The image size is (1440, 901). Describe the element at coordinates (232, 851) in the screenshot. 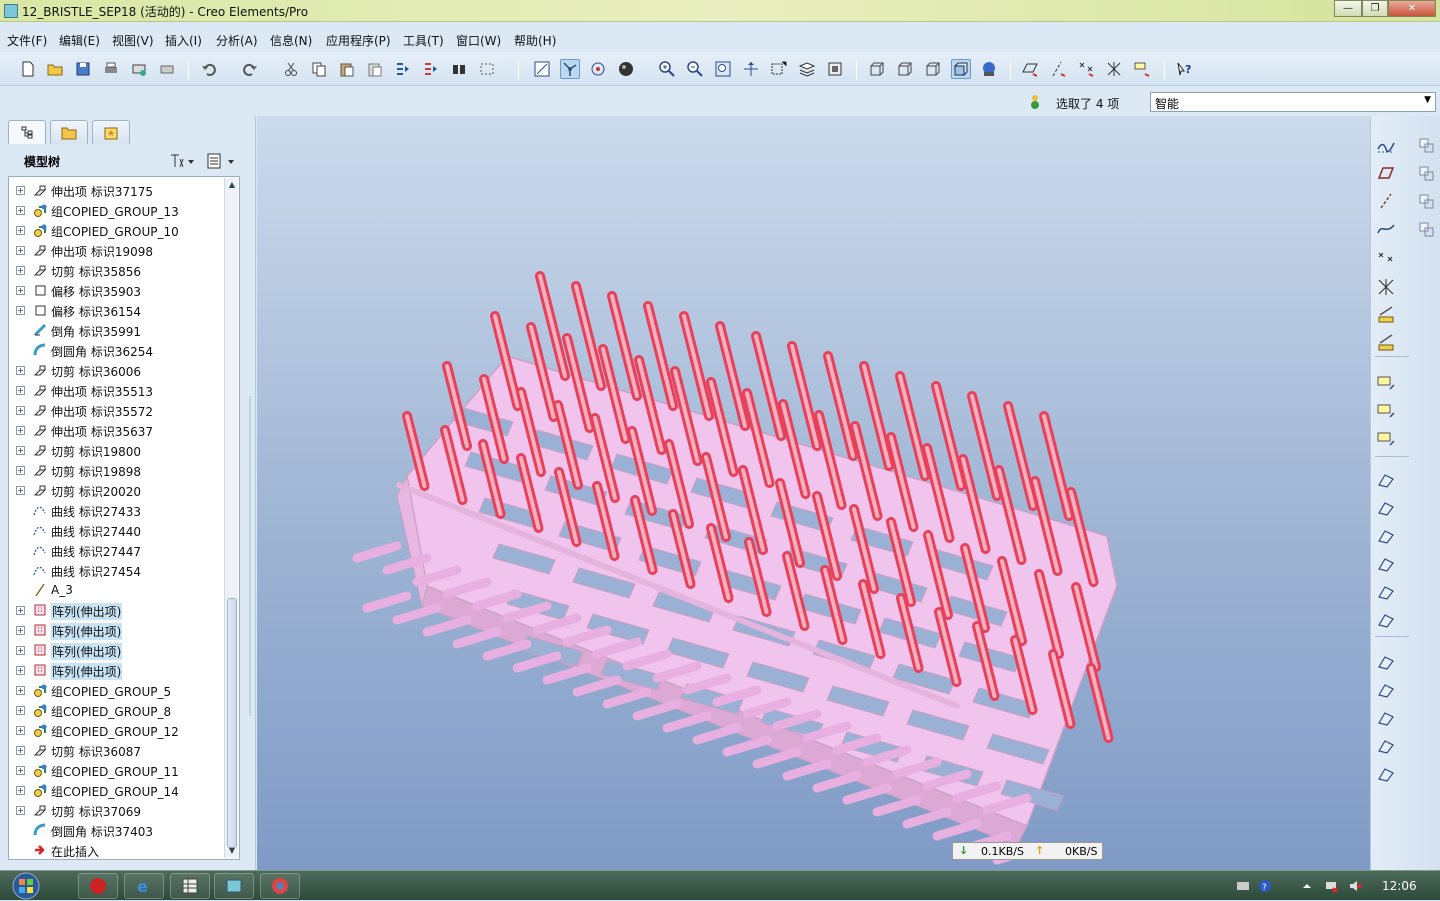

I see `scroll-down-icon: ▼` at that location.